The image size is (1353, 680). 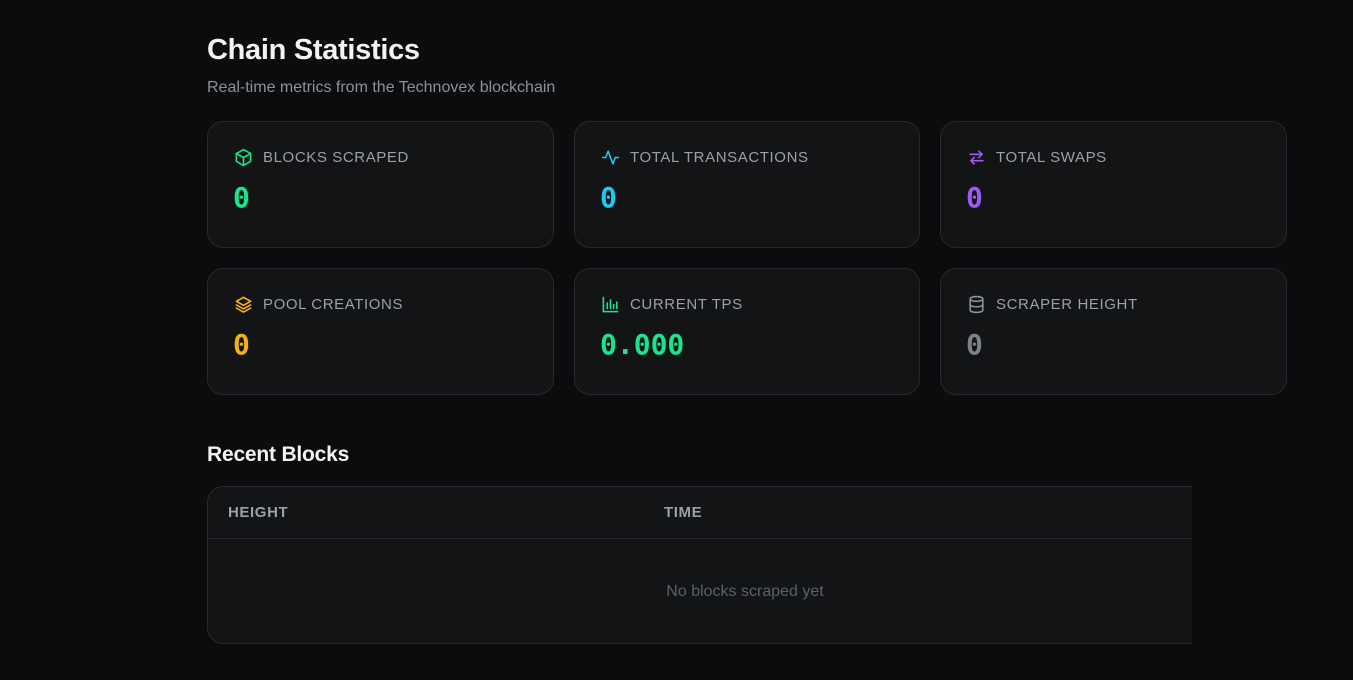 What do you see at coordinates (747, 184) in the screenshot?
I see `stat-card-total-transactions: TOTAL TRANSACTIONS 0` at bounding box center [747, 184].